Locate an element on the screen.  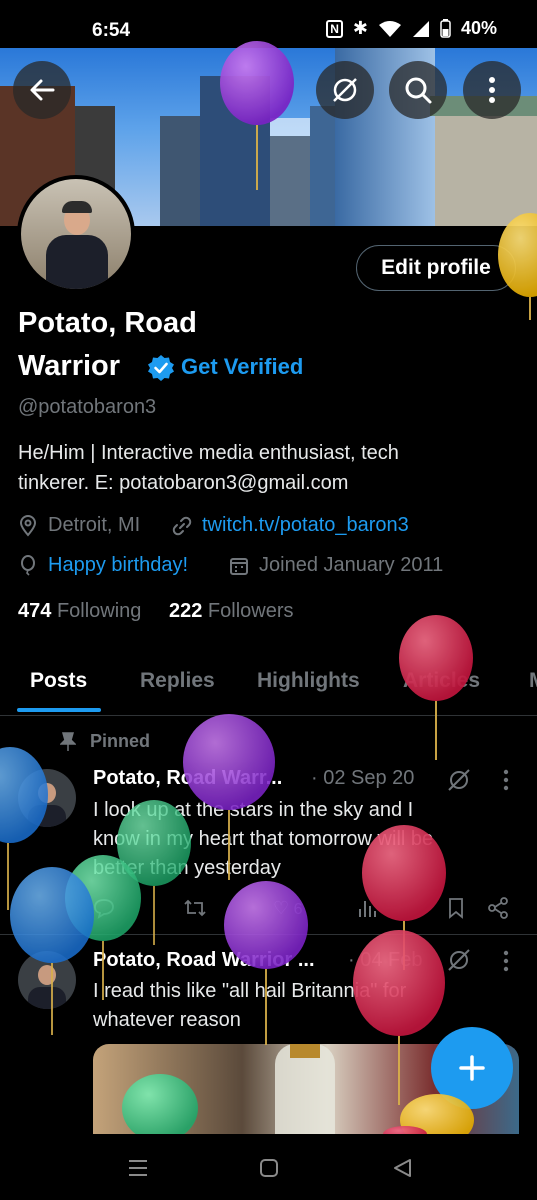
website-link: twitch.tv/potato_baron3 is located at coordinates (305, 525).